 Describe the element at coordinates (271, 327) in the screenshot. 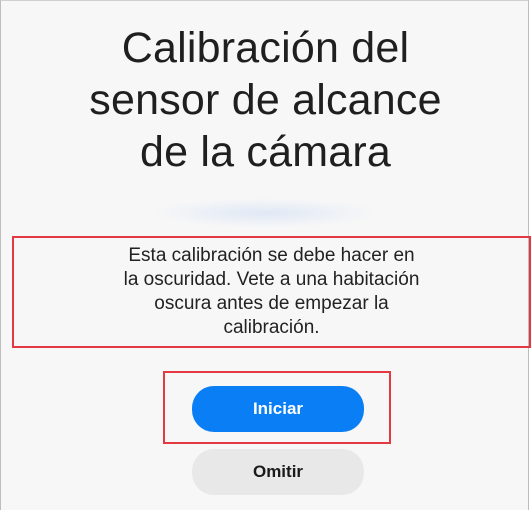

I see `message-line-4: calibración.` at that location.